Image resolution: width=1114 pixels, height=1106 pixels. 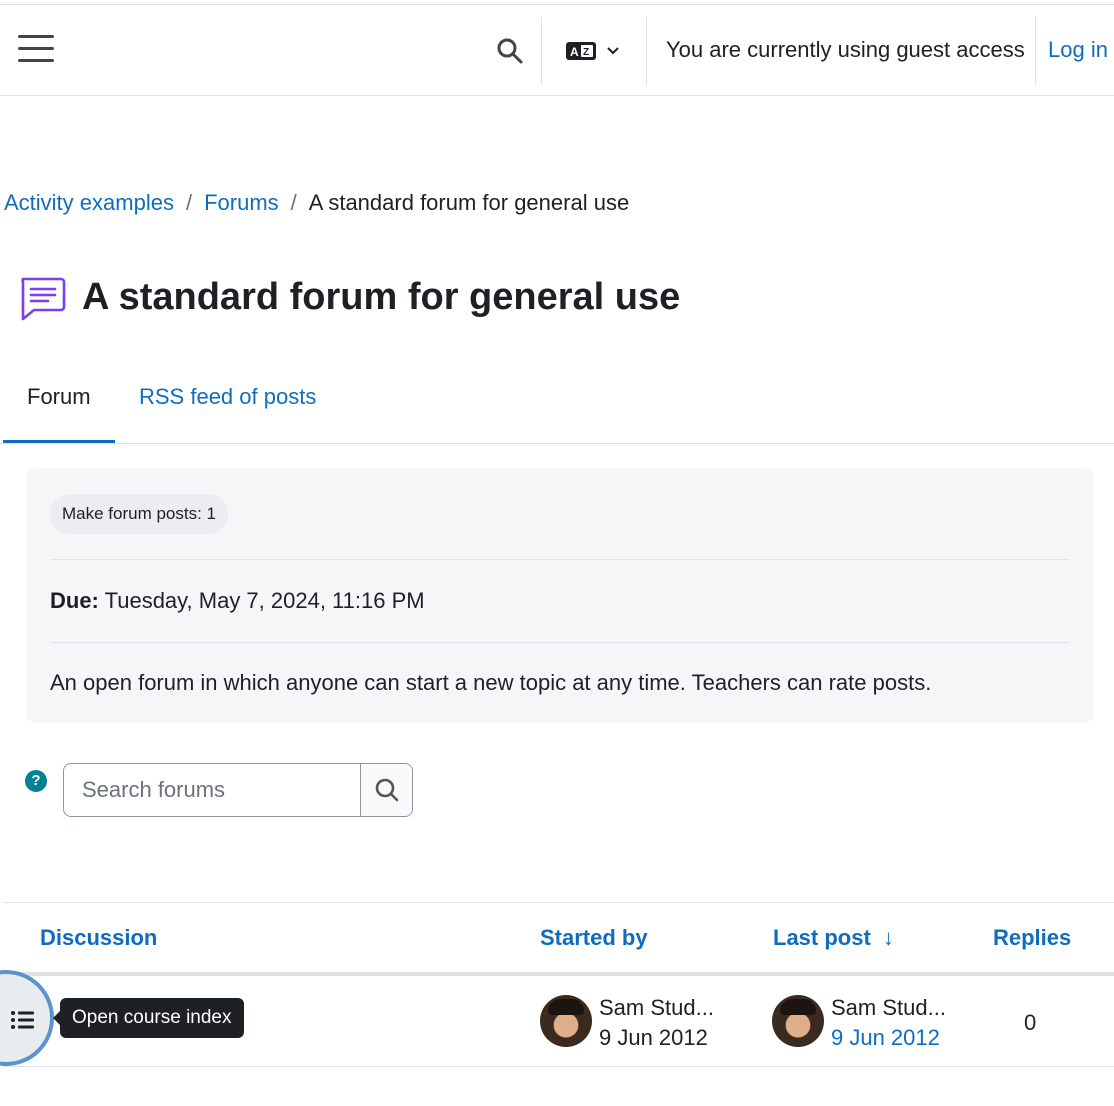 What do you see at coordinates (557, 402) in the screenshot?
I see `secondary-navigation: Forum RSS feed of posts` at bounding box center [557, 402].